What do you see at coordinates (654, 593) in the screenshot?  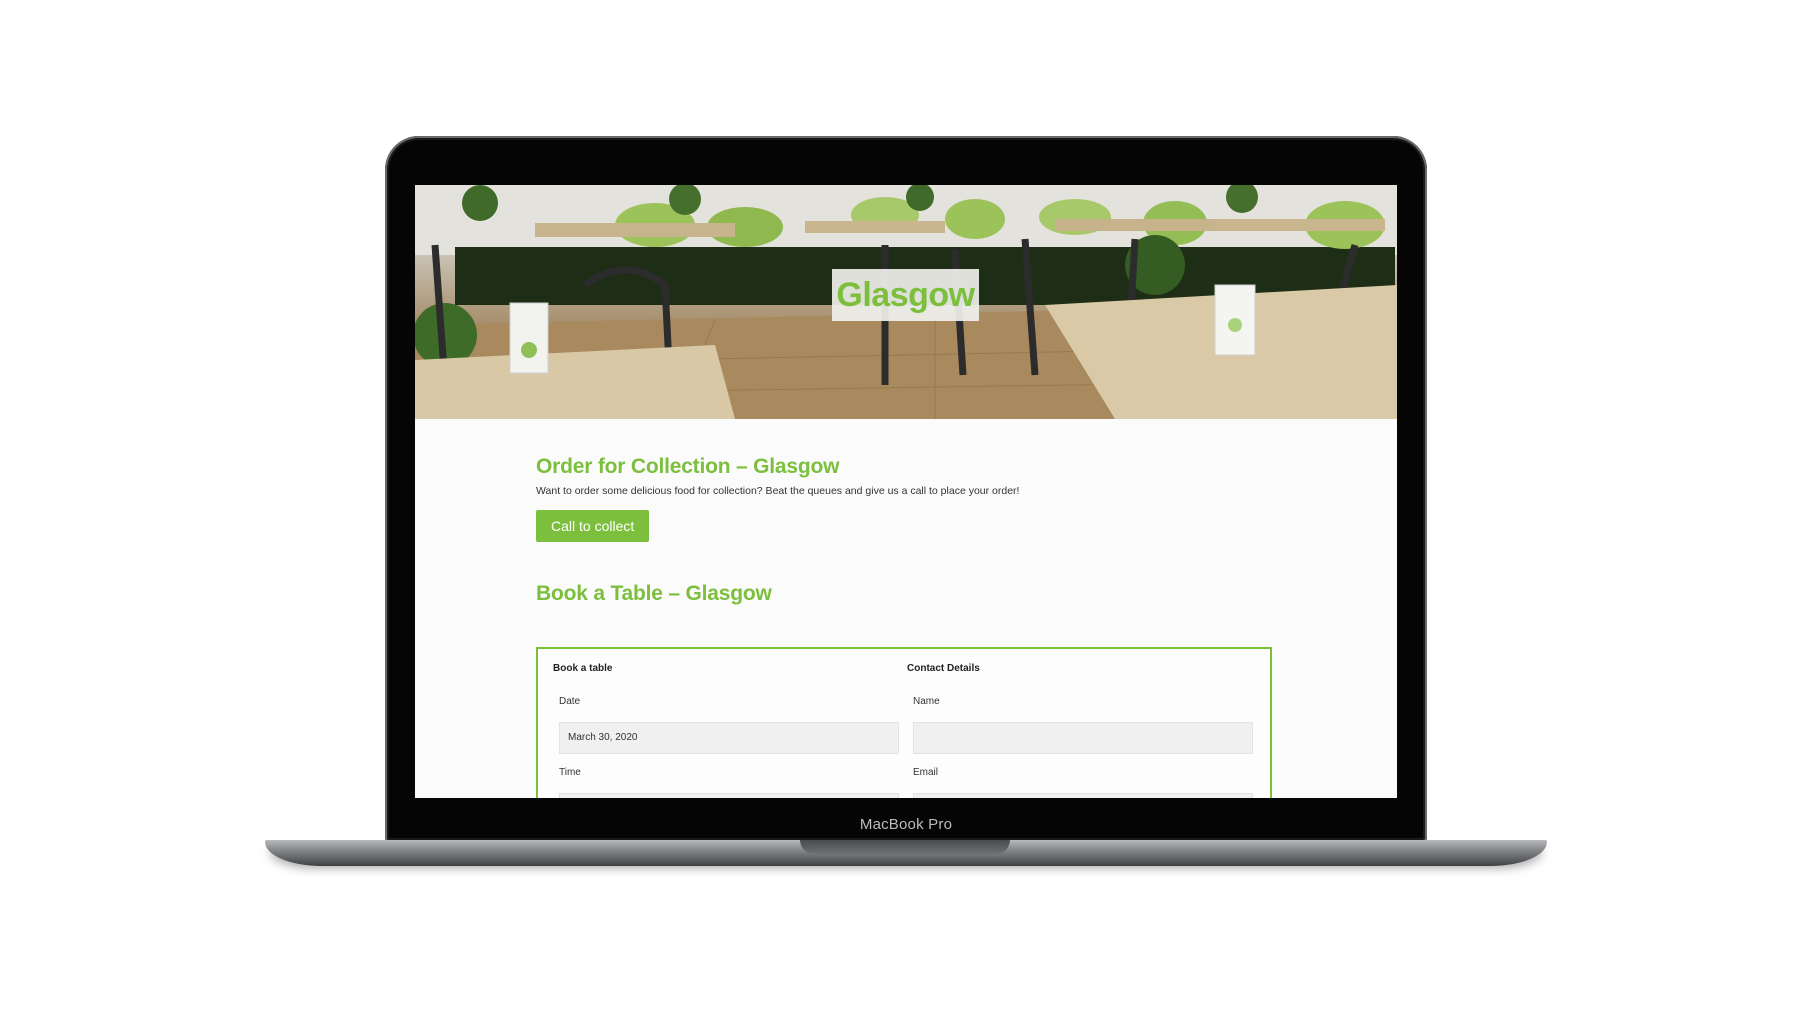 I see `booking-heading: Book a Table – Glasgow` at bounding box center [654, 593].